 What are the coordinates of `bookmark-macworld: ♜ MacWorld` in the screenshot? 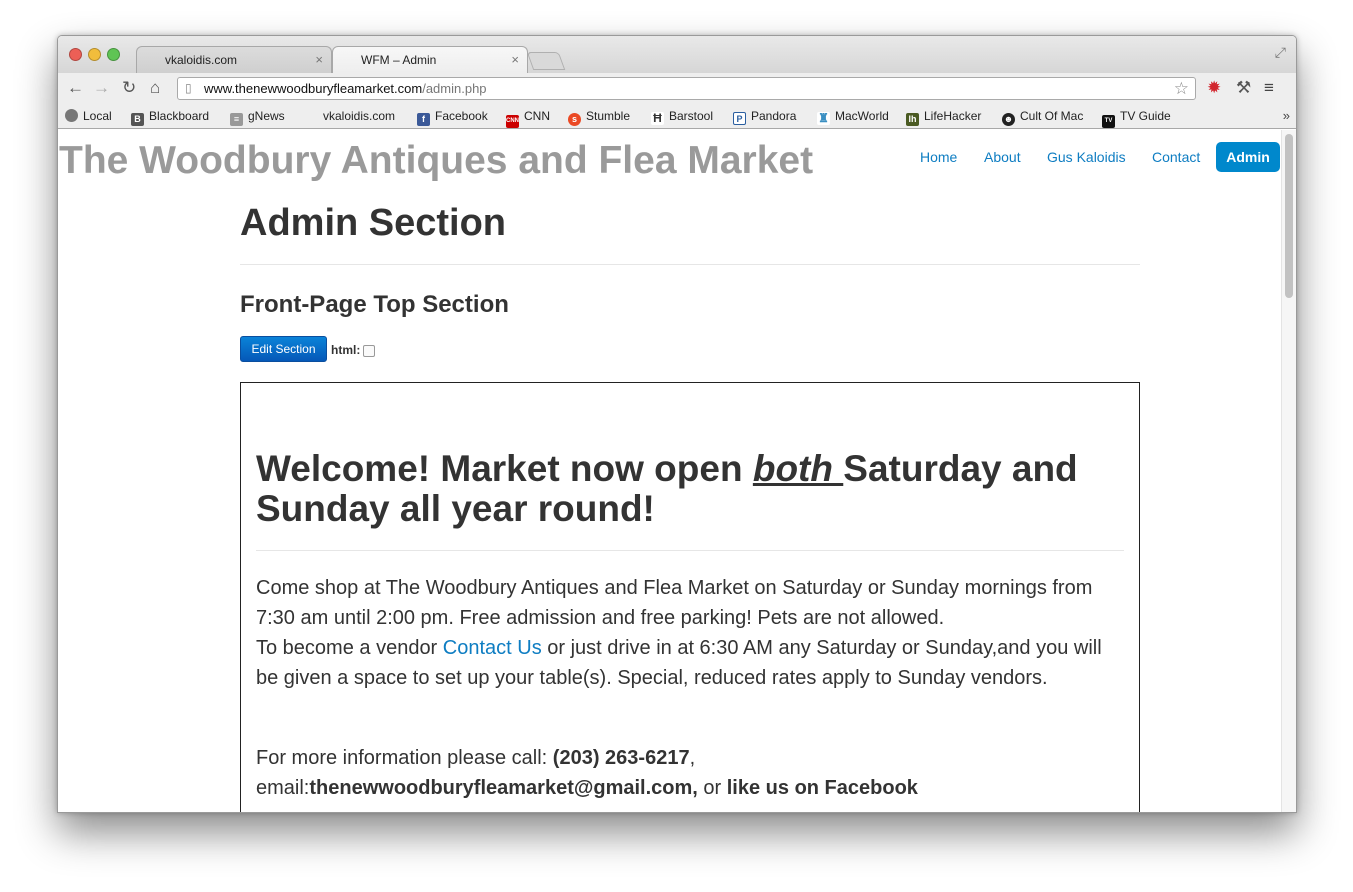 It's located at (853, 117).